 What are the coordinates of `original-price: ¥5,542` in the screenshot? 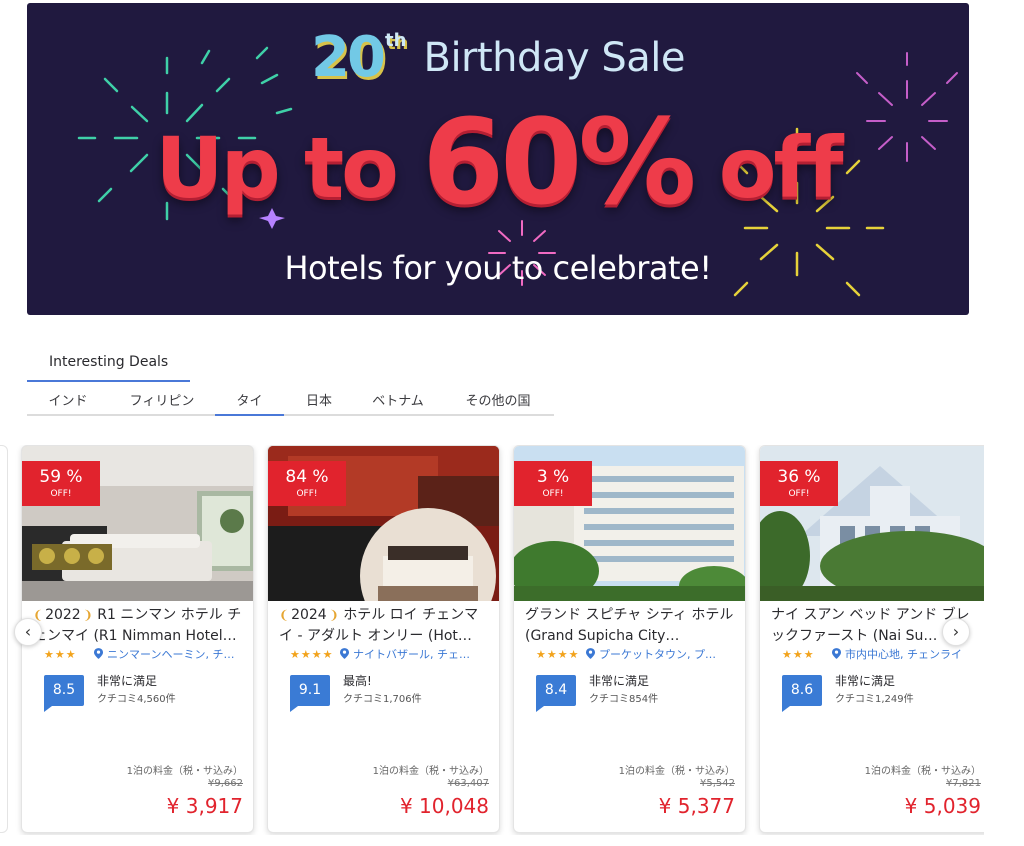 It's located at (717, 783).